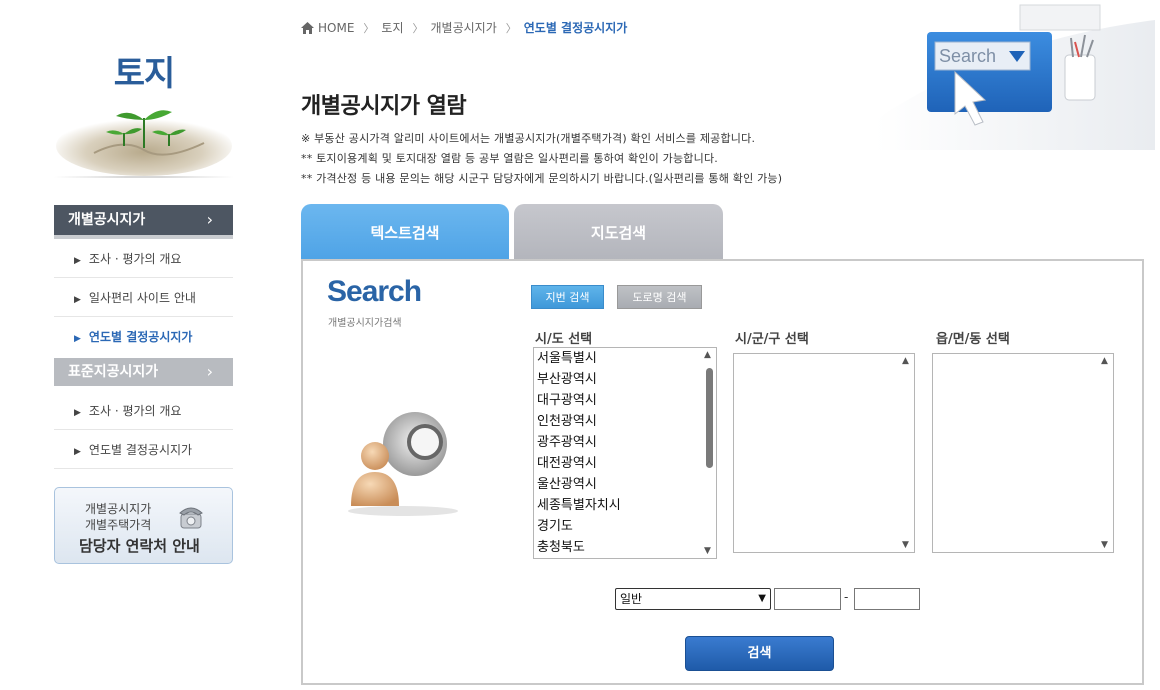  What do you see at coordinates (625, 442) in the screenshot?
I see `list-item: 광주광역시` at bounding box center [625, 442].